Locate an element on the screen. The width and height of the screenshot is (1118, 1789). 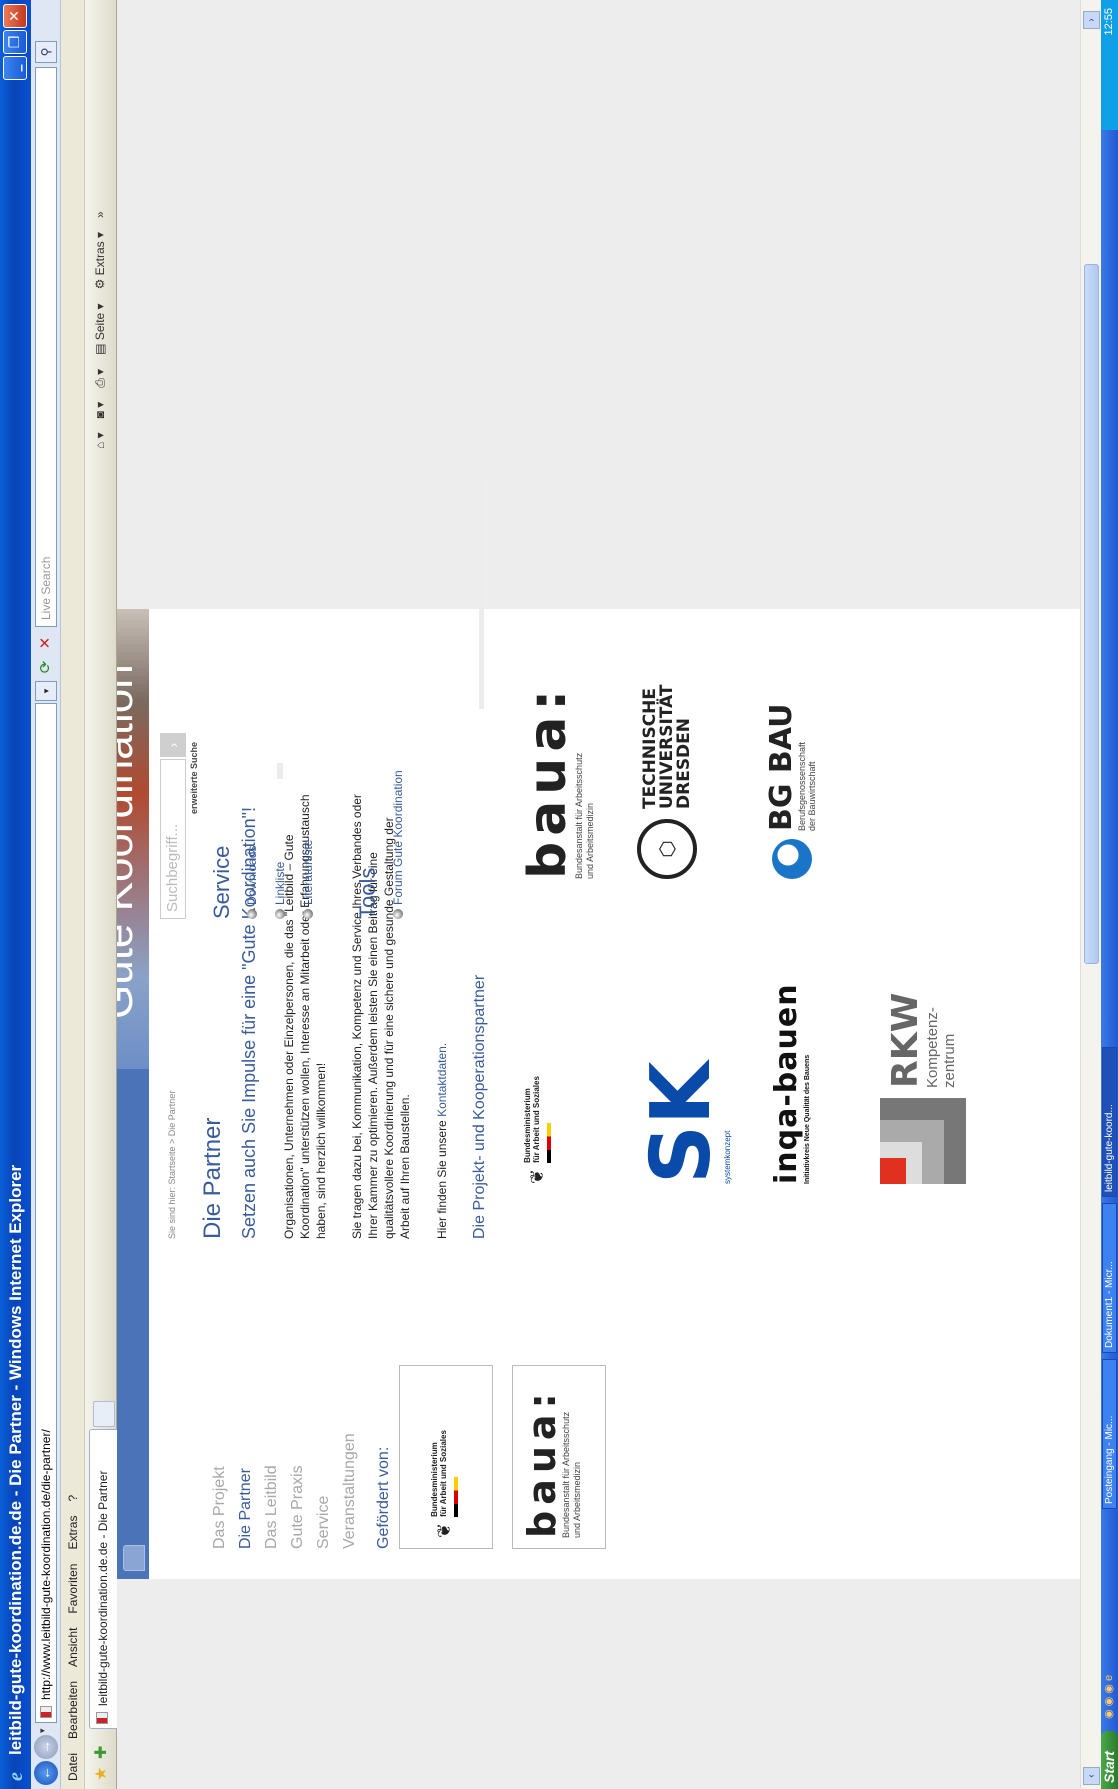
add-favorite-icon: ✚ is located at coordinates (101, 1752).